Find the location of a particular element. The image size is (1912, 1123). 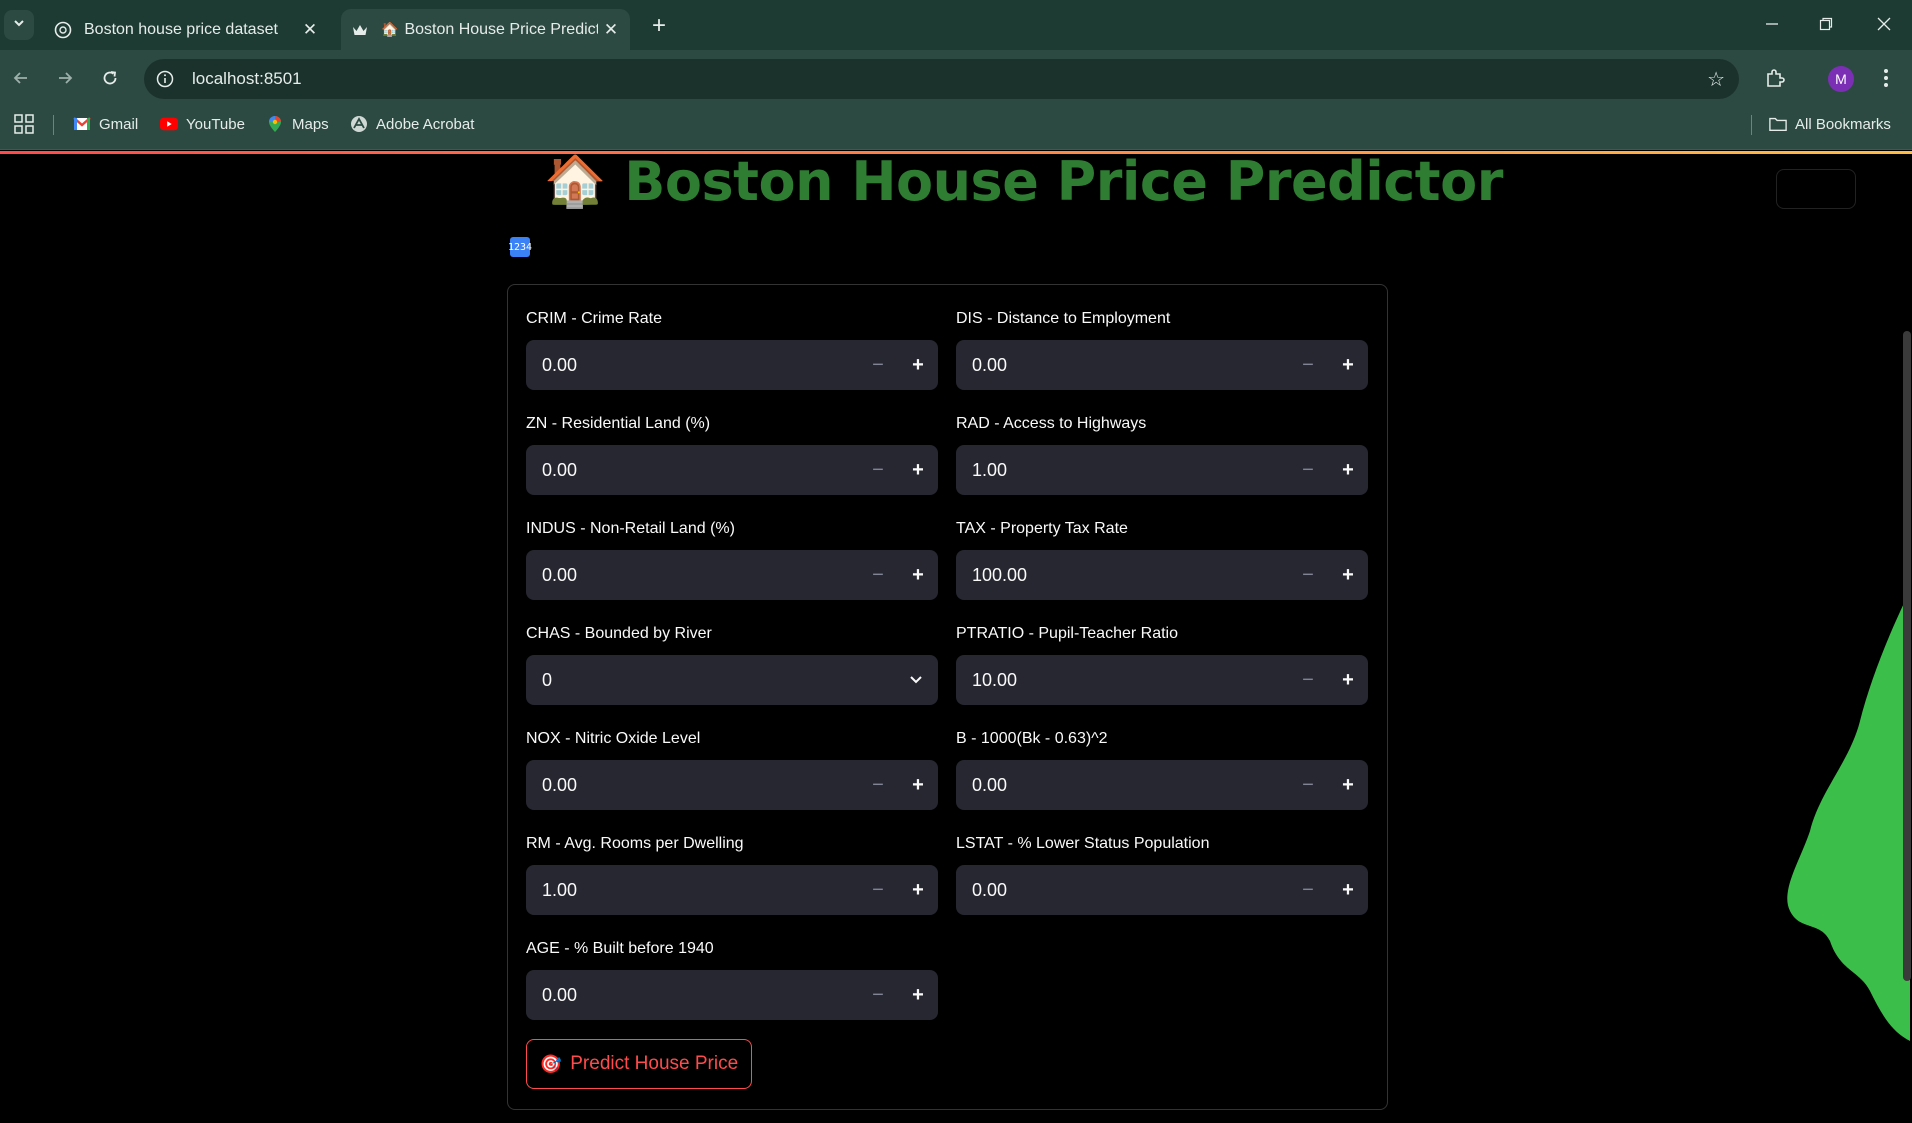

field-tax: TAX - Property Tax Rate 100.00 − + is located at coordinates (1162, 558).